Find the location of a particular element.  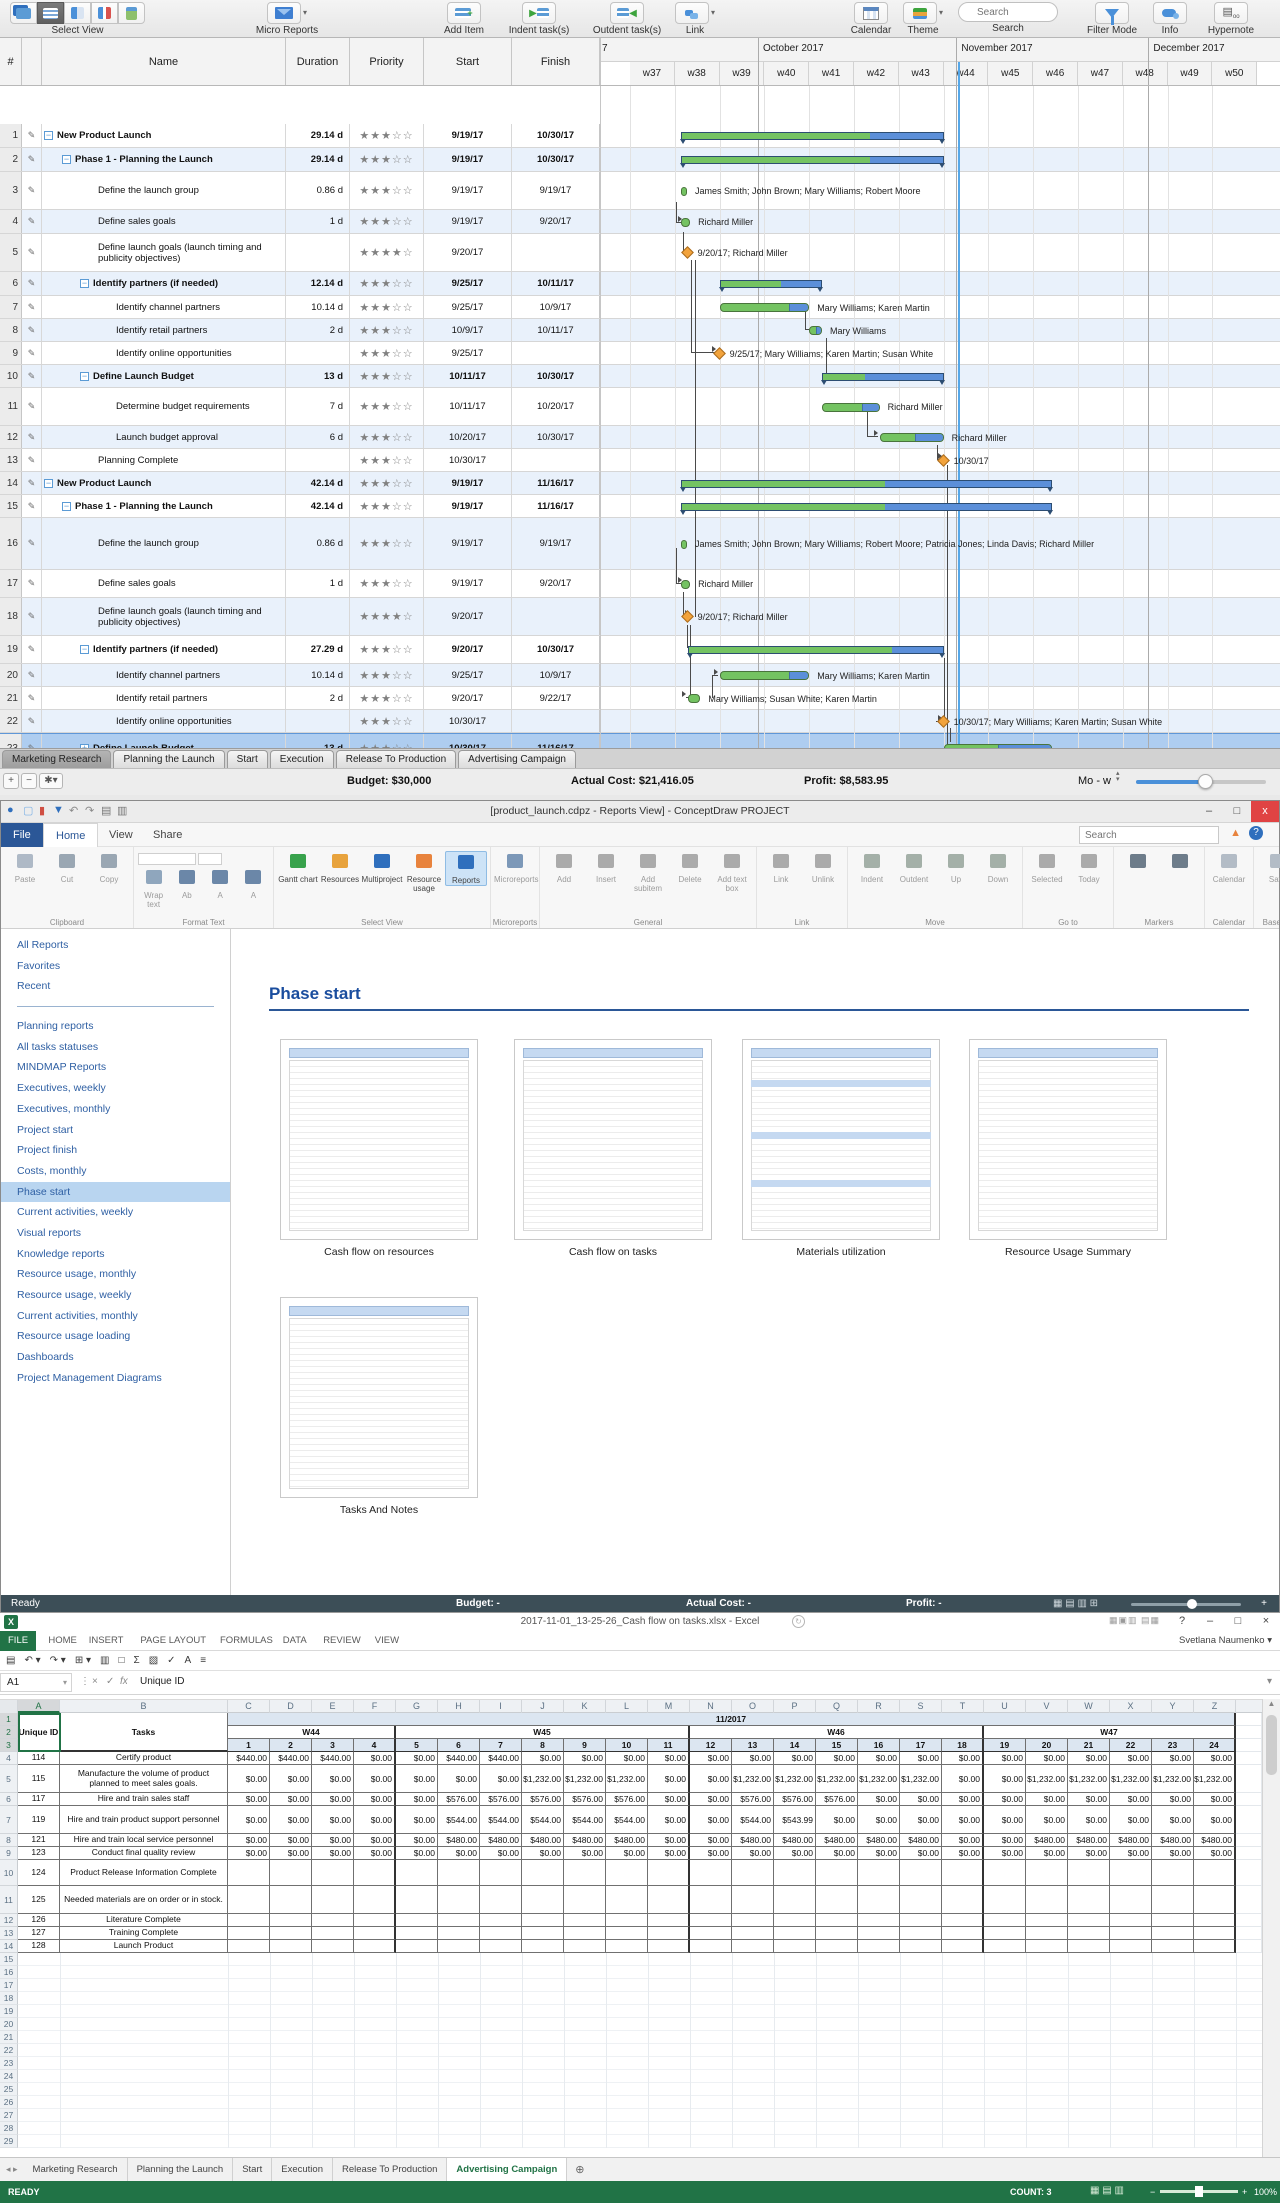

cell-day-3: 3 is located at coordinates (333, 1745).